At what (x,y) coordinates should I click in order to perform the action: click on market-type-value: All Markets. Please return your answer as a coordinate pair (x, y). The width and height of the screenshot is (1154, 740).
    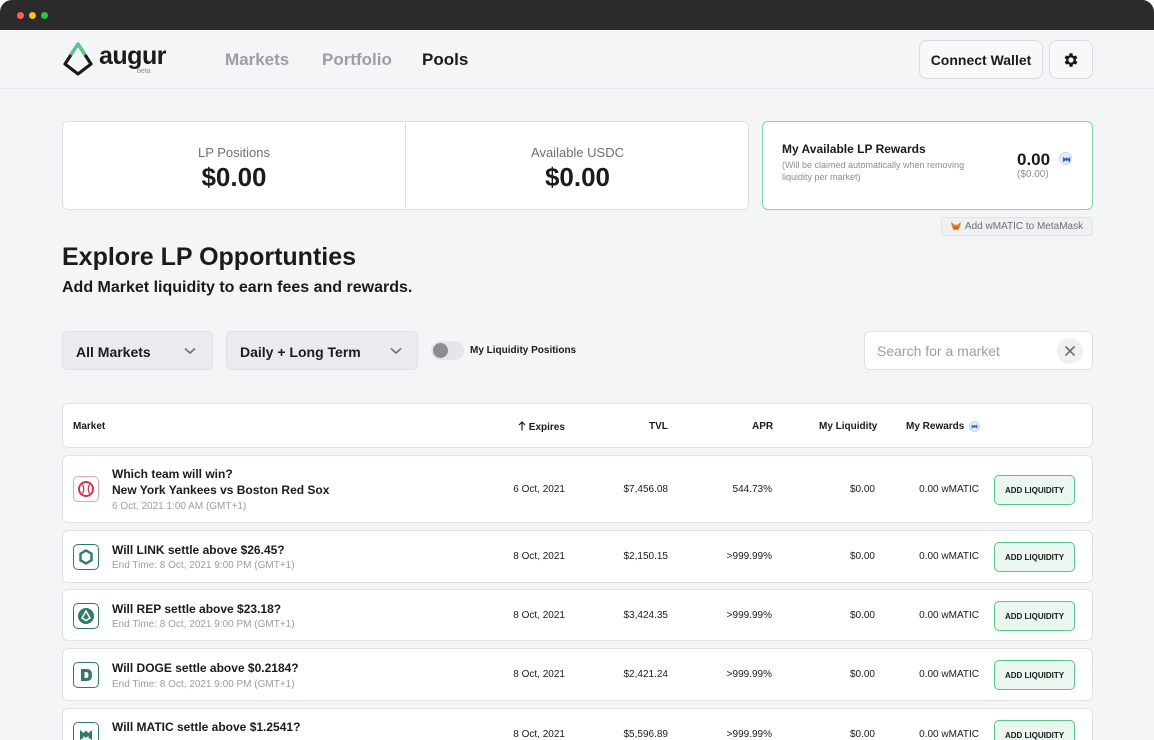
    Looking at the image, I should click on (113, 352).